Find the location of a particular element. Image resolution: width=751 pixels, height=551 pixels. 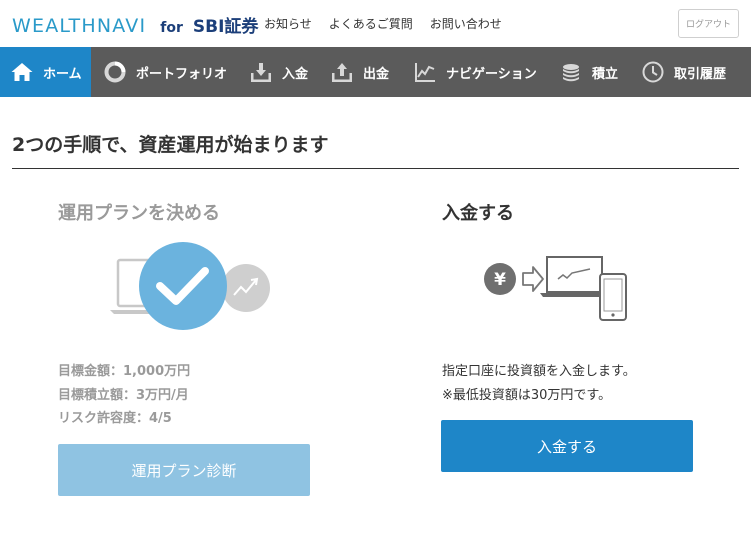

nav-item-portfolio: ポートフォリオ is located at coordinates (164, 72).